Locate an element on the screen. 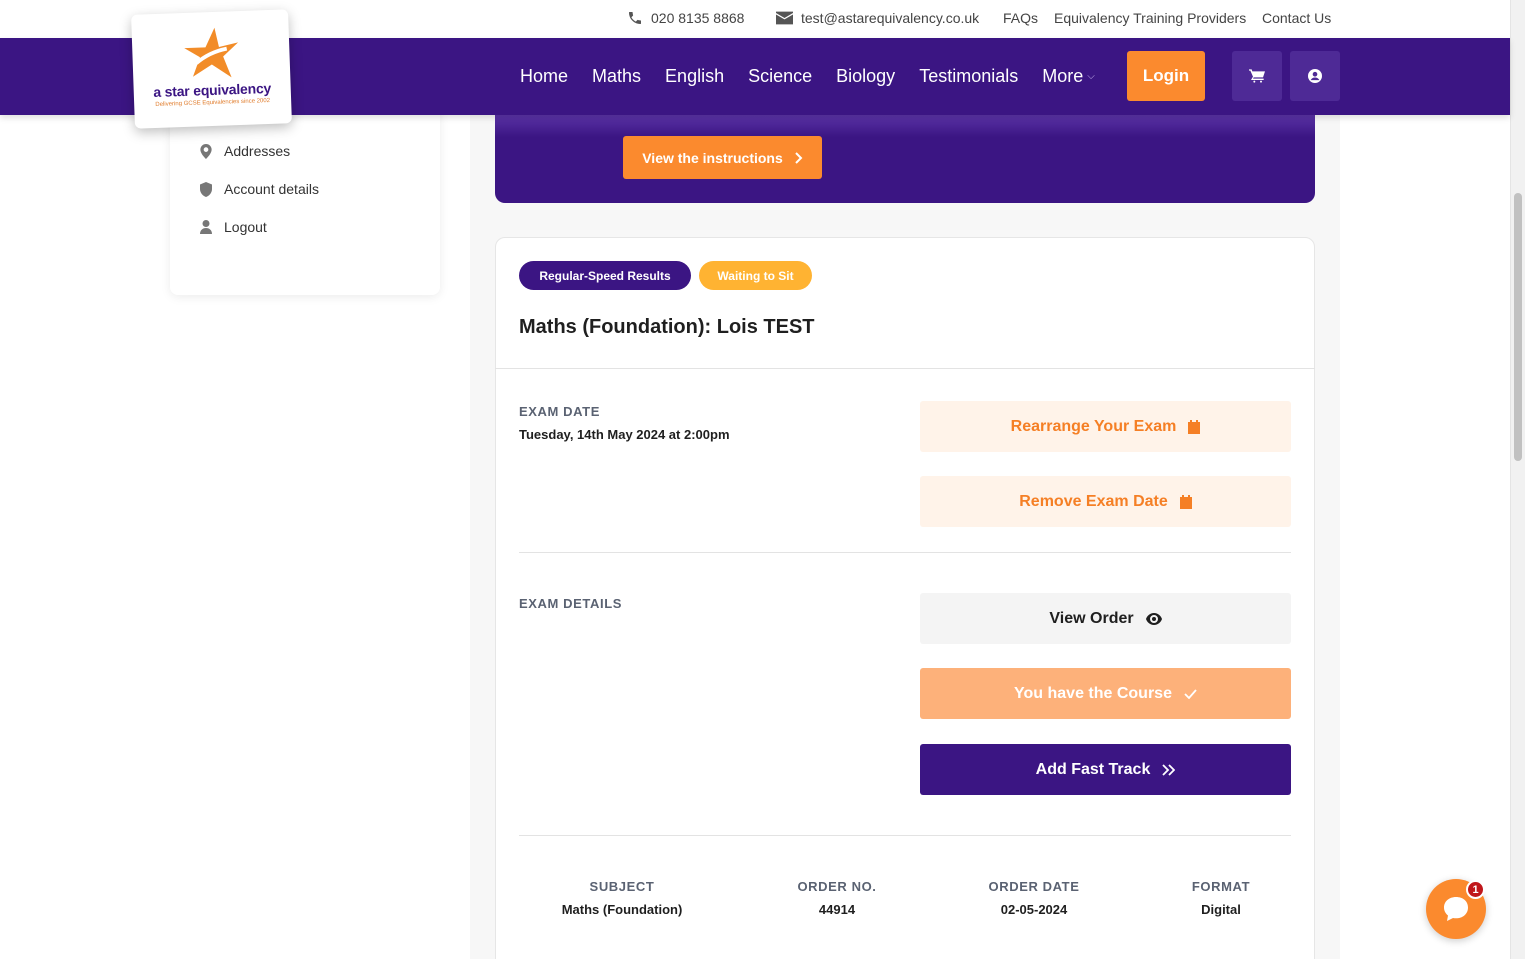 Image resolution: width=1525 pixels, height=959 pixels. envelope-icon is located at coordinates (784, 18).